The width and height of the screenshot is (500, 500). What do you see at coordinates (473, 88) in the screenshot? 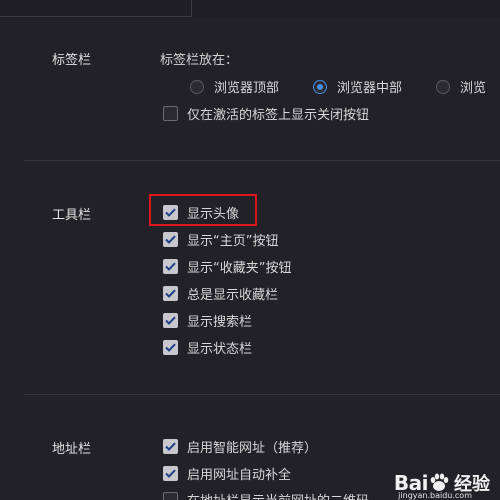
I see `radio-label-third: 浏览` at bounding box center [473, 88].